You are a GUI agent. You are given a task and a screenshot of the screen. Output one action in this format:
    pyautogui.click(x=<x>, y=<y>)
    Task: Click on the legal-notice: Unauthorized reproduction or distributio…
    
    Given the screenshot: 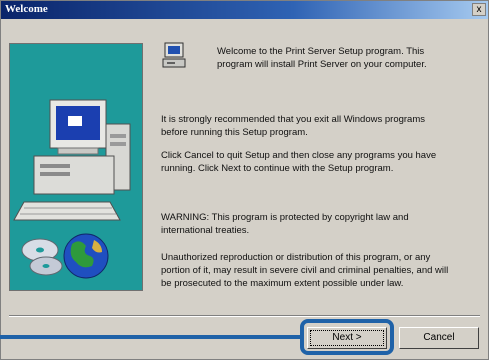 What is the action you would take?
    pyautogui.click(x=305, y=270)
    